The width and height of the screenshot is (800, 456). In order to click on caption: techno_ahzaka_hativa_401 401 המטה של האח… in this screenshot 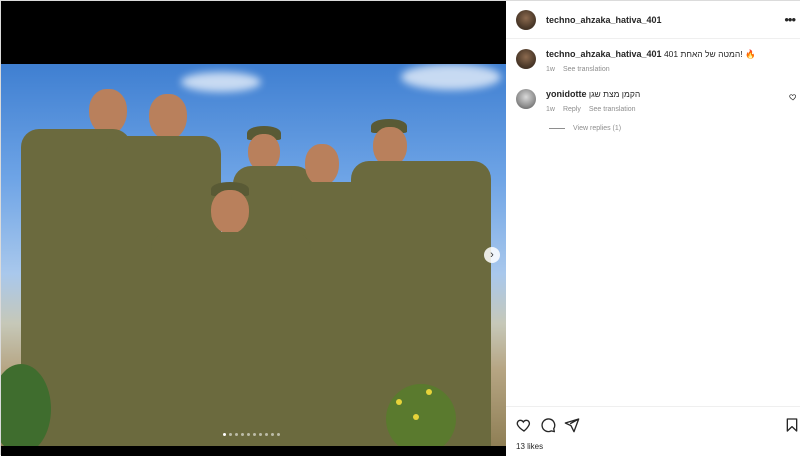, I will do `click(658, 62)`.